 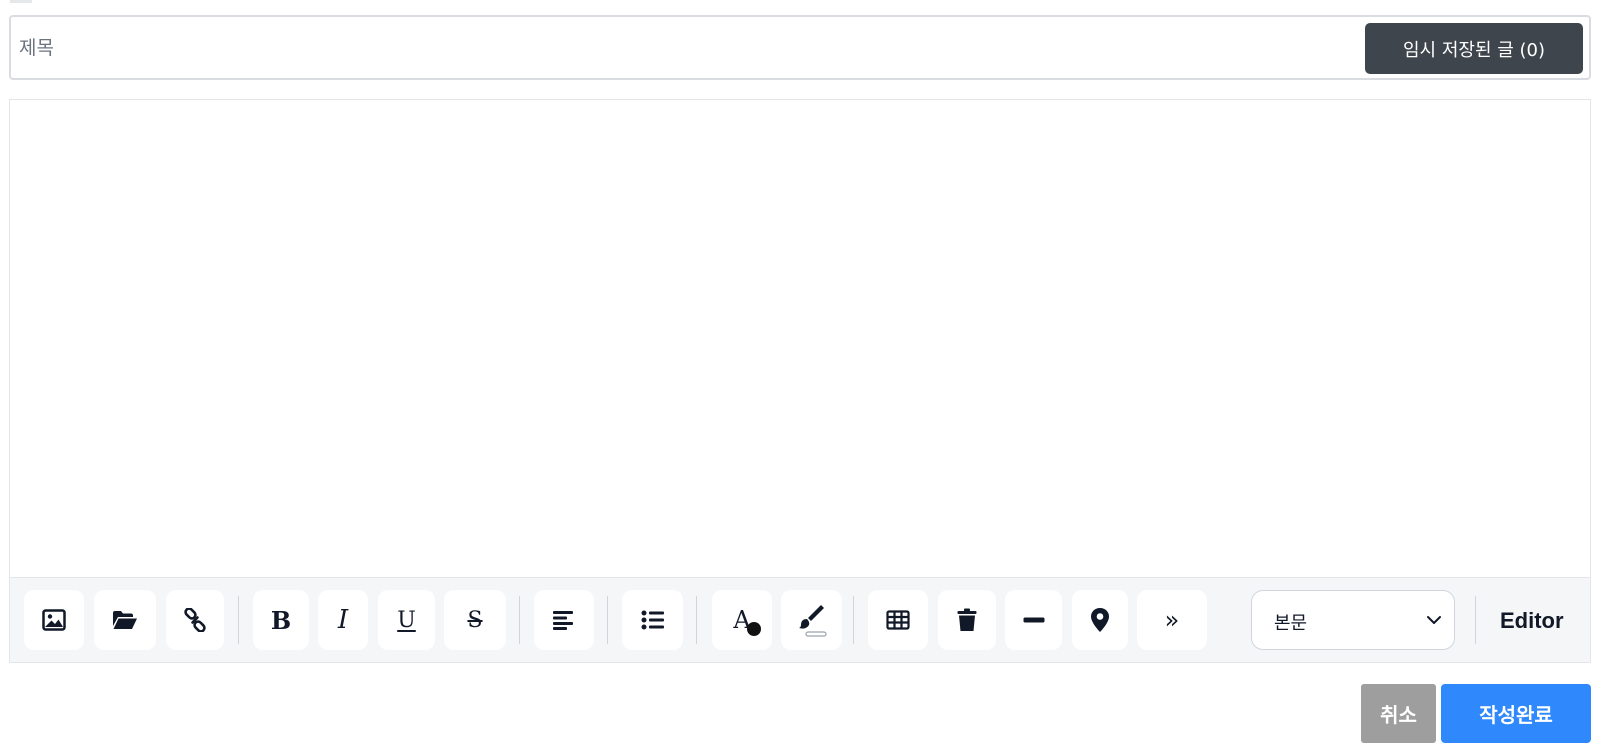 I want to click on list-icon, so click(x=652, y=620).